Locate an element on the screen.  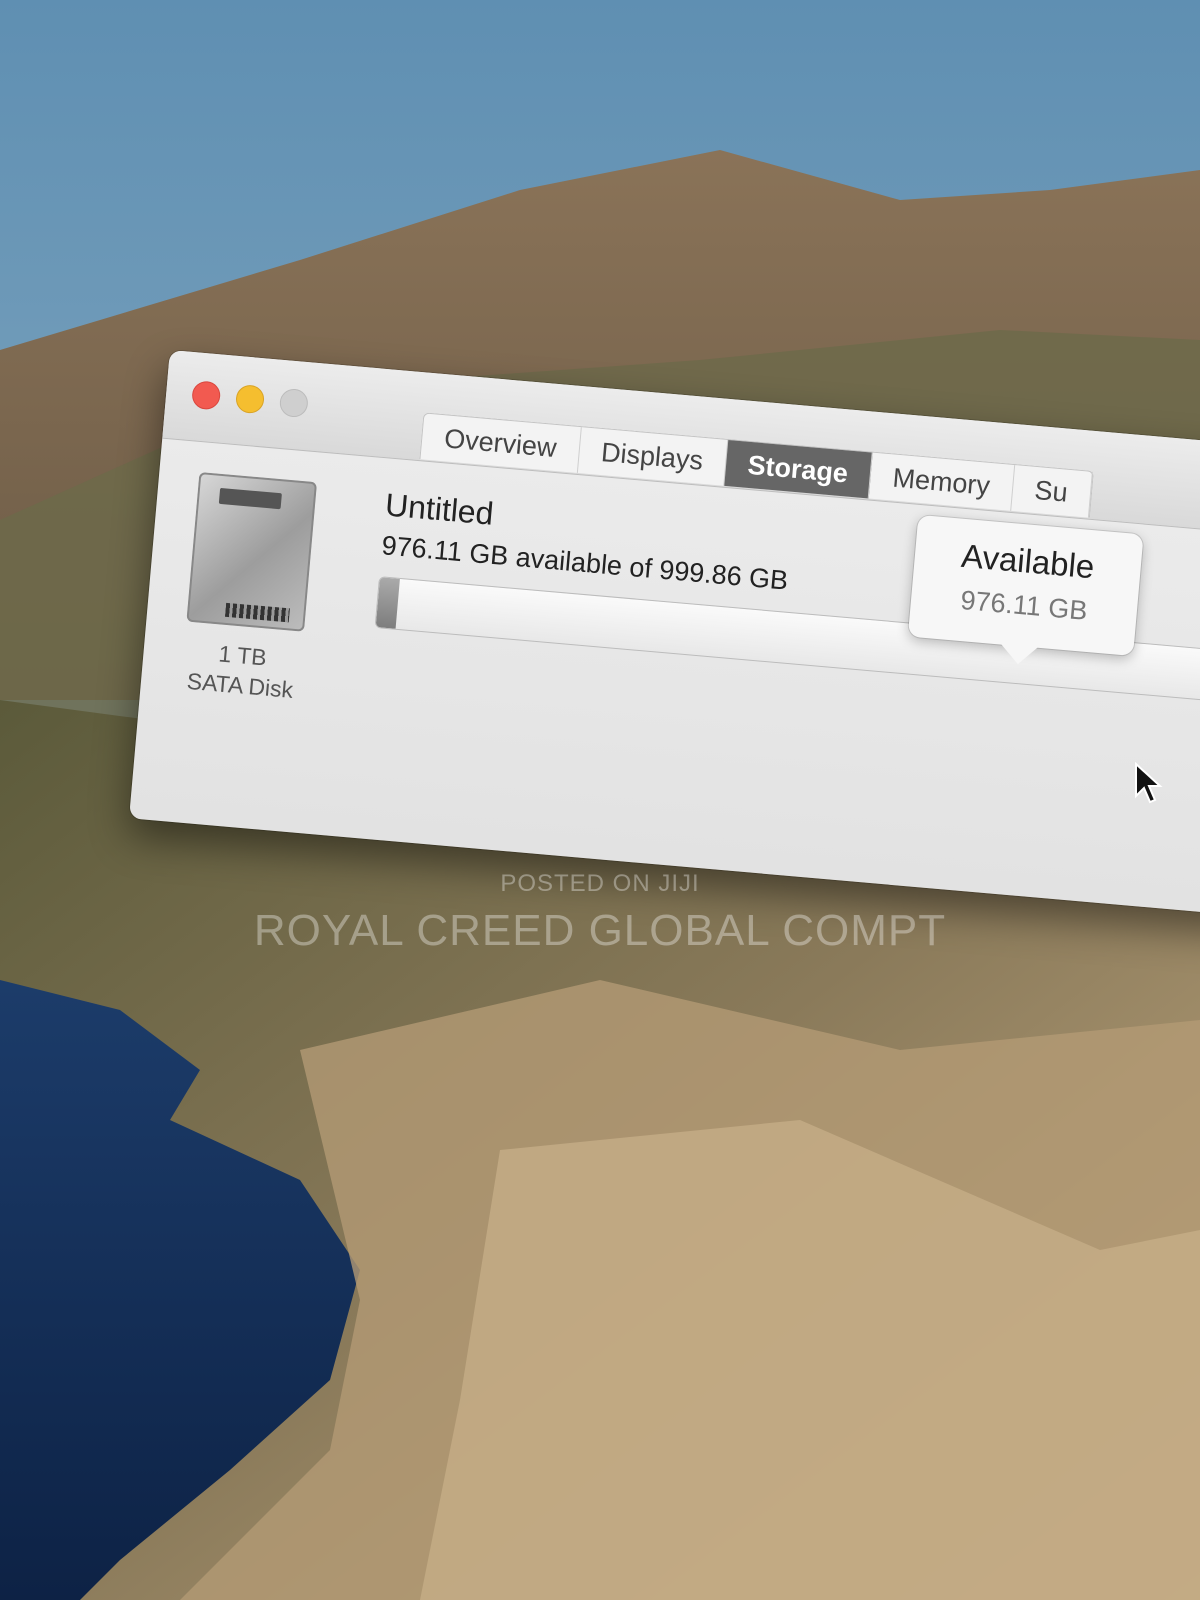
volume-name: Untitled is located at coordinates (439, 509).